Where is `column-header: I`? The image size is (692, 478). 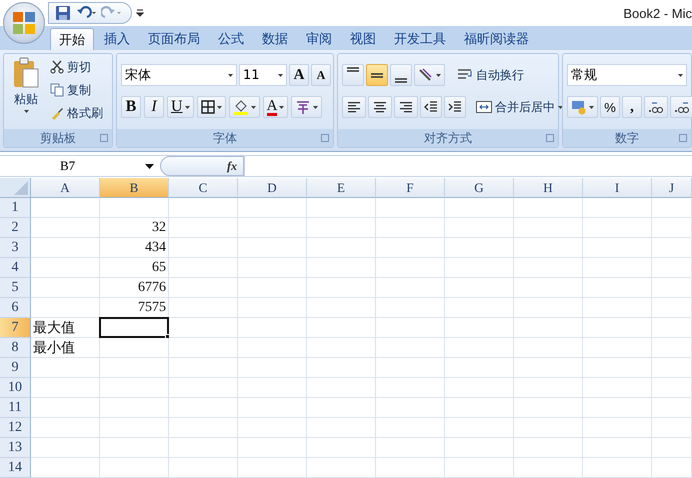
column-header: I is located at coordinates (617, 188).